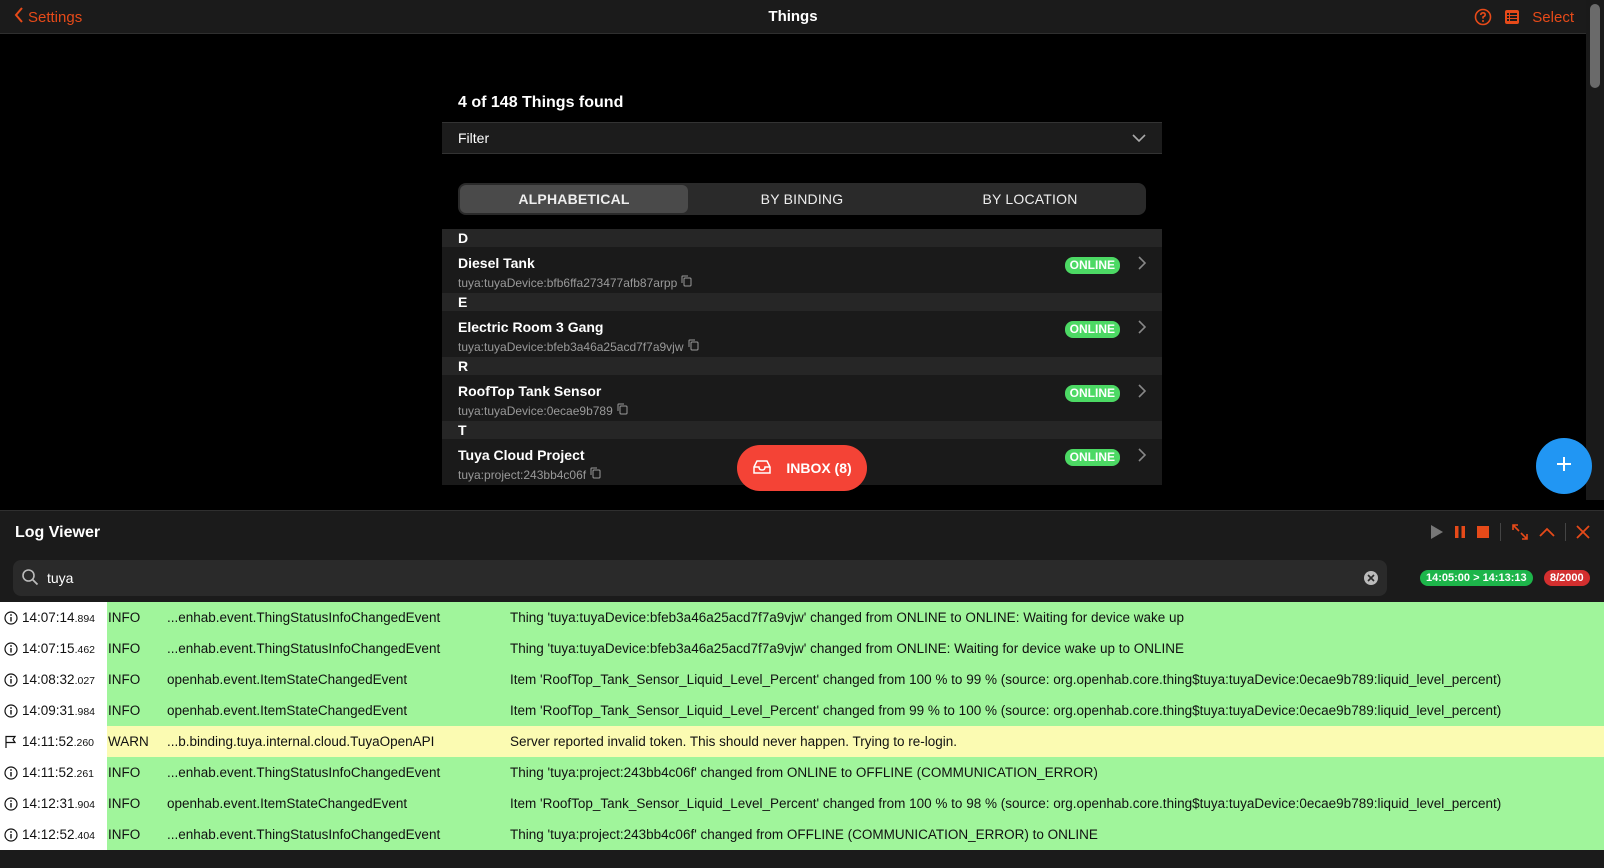 Image resolution: width=1604 pixels, height=868 pixels. Describe the element at coordinates (83, 743) in the screenshot. I see `log-time-ms: .260` at that location.